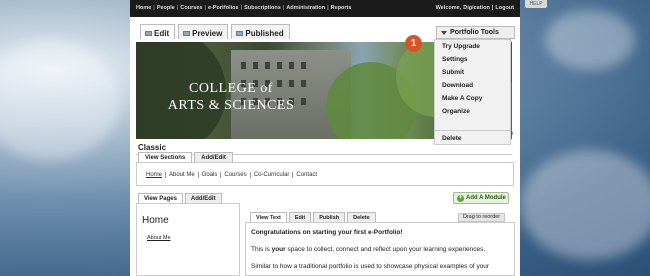 The width and height of the screenshot is (650, 276). I want to click on tab-preview-label: Preview, so click(207, 33).